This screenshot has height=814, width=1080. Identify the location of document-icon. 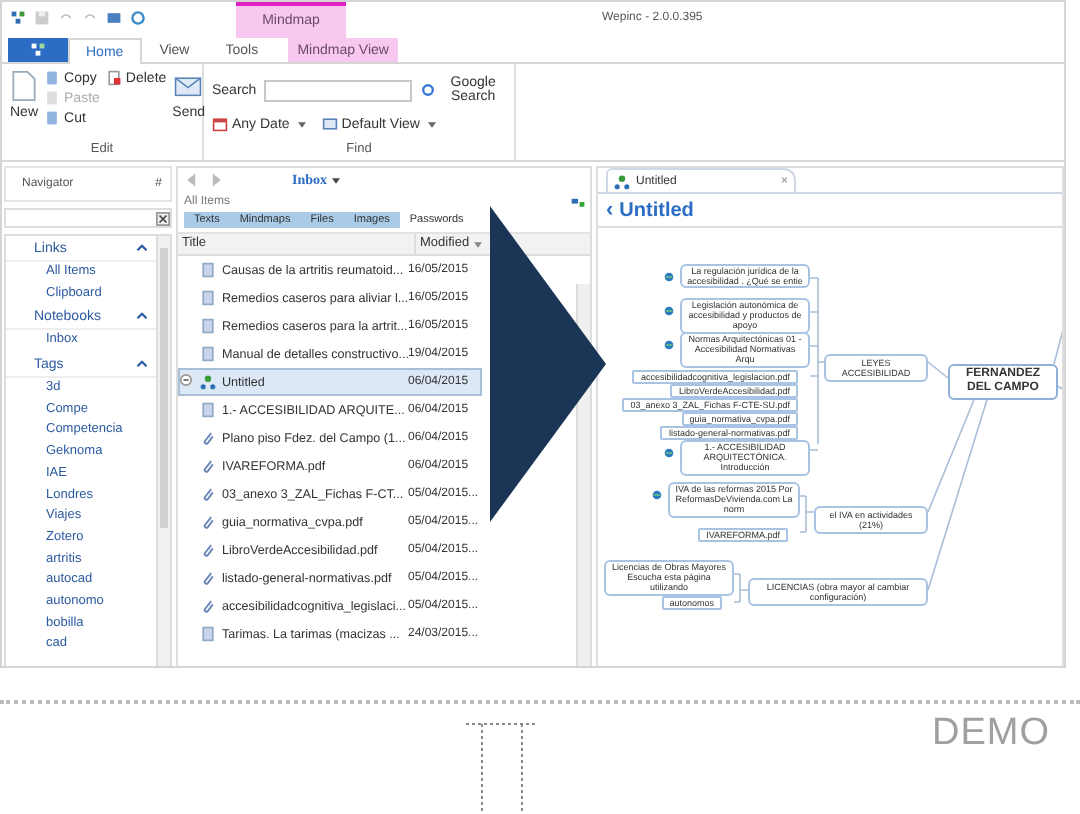
(24, 86).